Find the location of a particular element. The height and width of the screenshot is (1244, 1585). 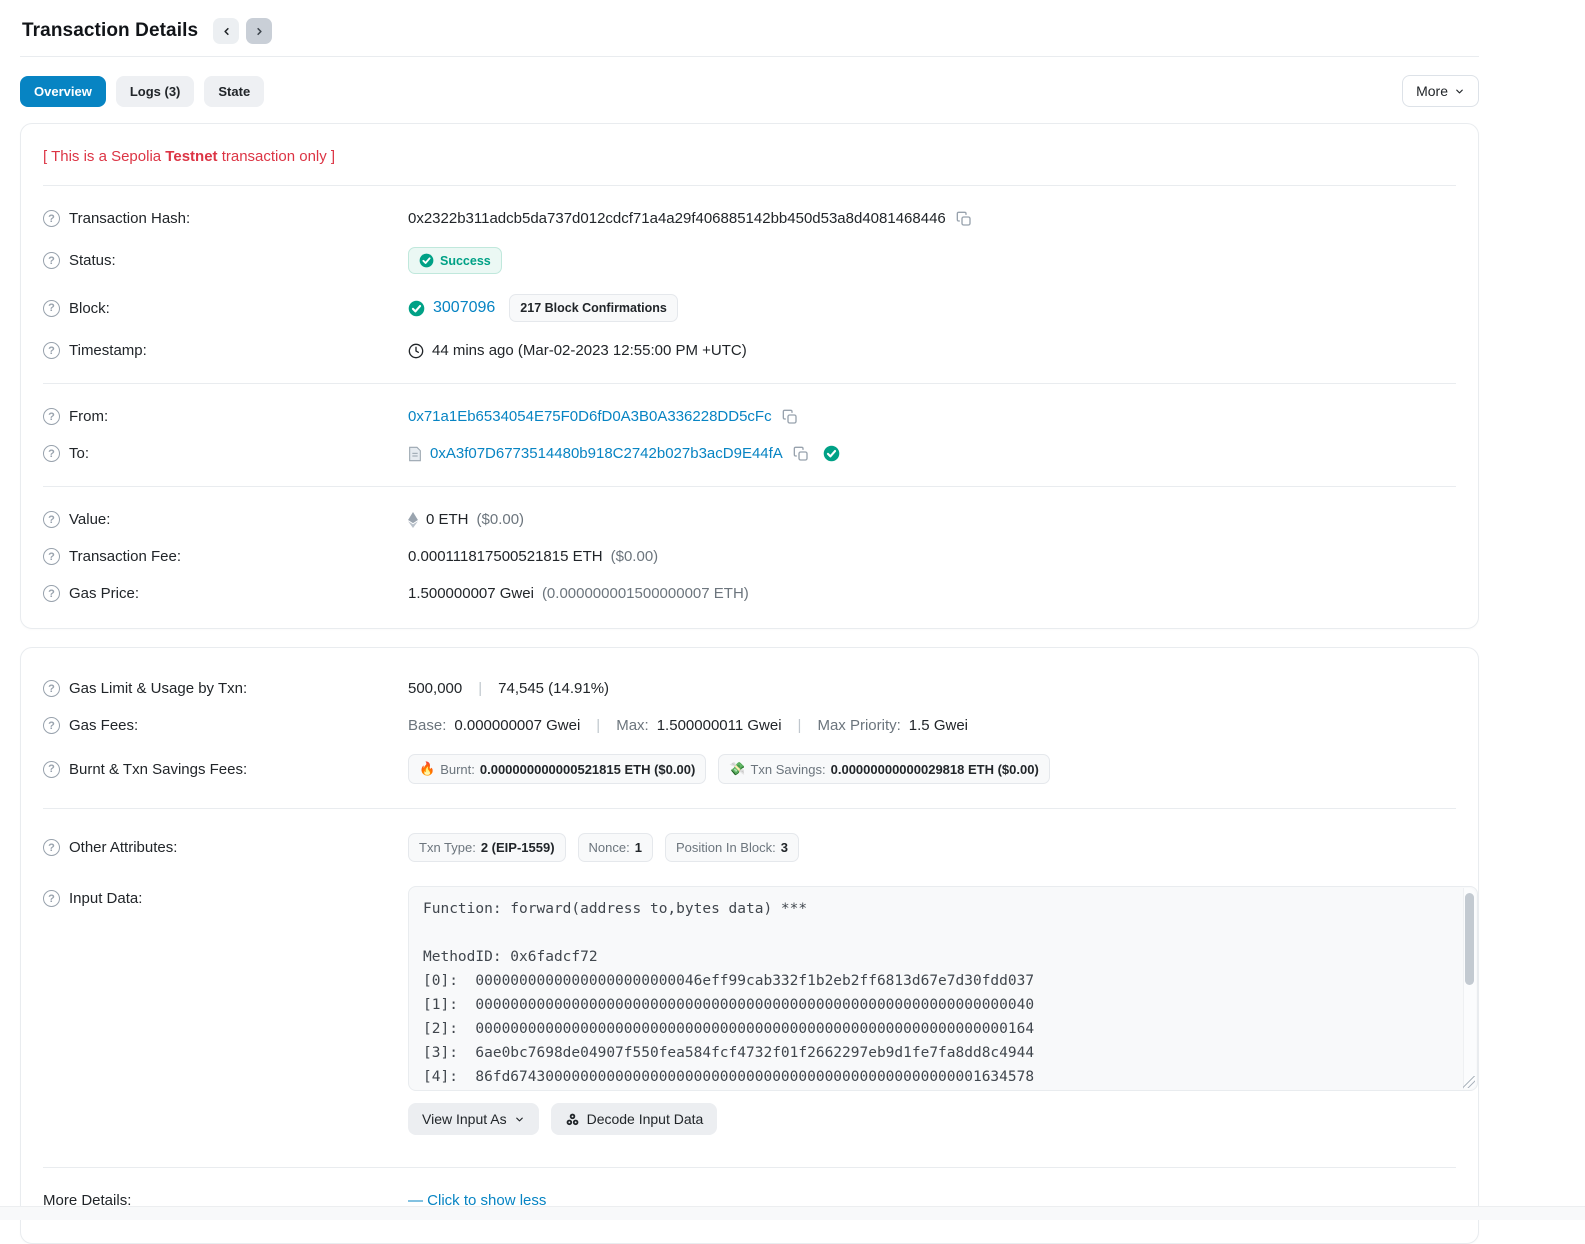

max-fee-value: 1.500000011 Gwei is located at coordinates (719, 725).